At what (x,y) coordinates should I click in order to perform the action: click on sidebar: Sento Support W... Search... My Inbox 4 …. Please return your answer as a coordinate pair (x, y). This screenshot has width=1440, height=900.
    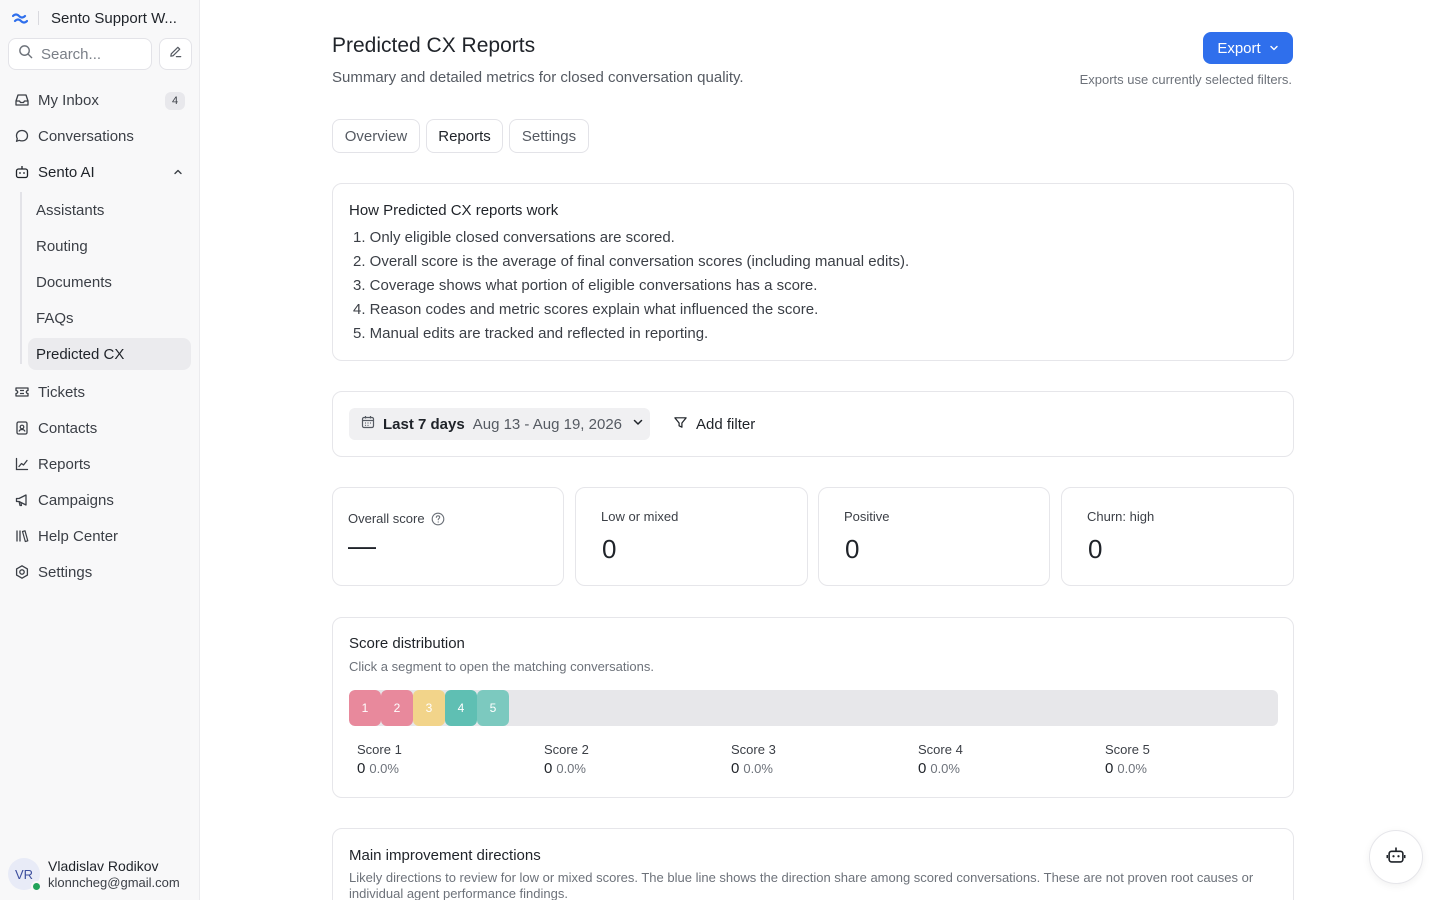
    Looking at the image, I should click on (100, 450).